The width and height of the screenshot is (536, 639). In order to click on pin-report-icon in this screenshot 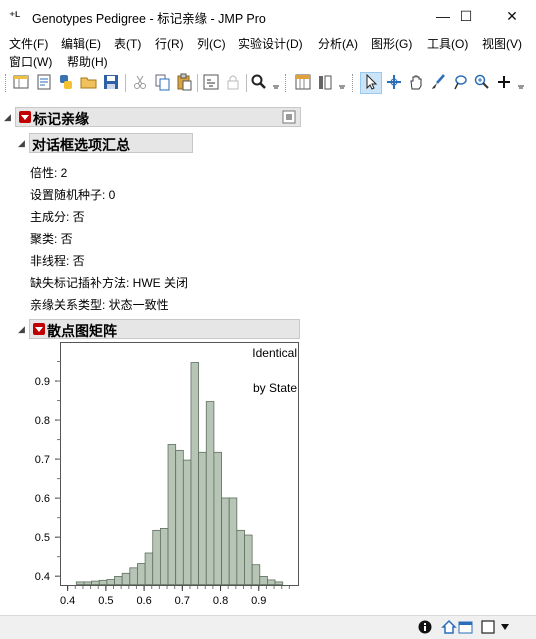, I will do `click(289, 117)`.